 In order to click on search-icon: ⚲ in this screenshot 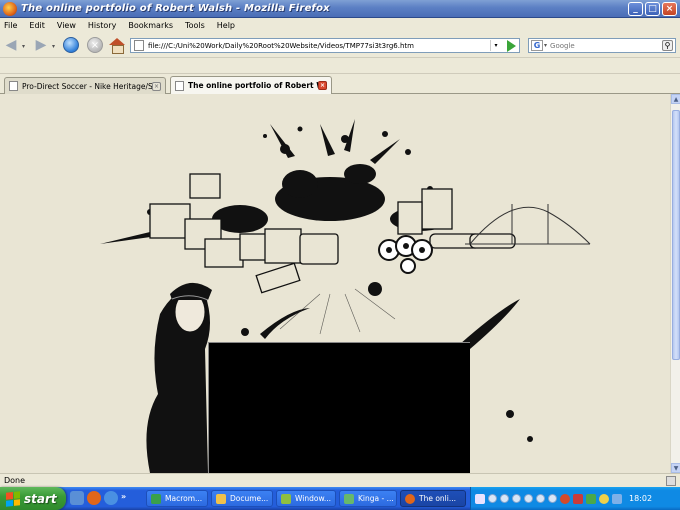, I will do `click(667, 45)`.